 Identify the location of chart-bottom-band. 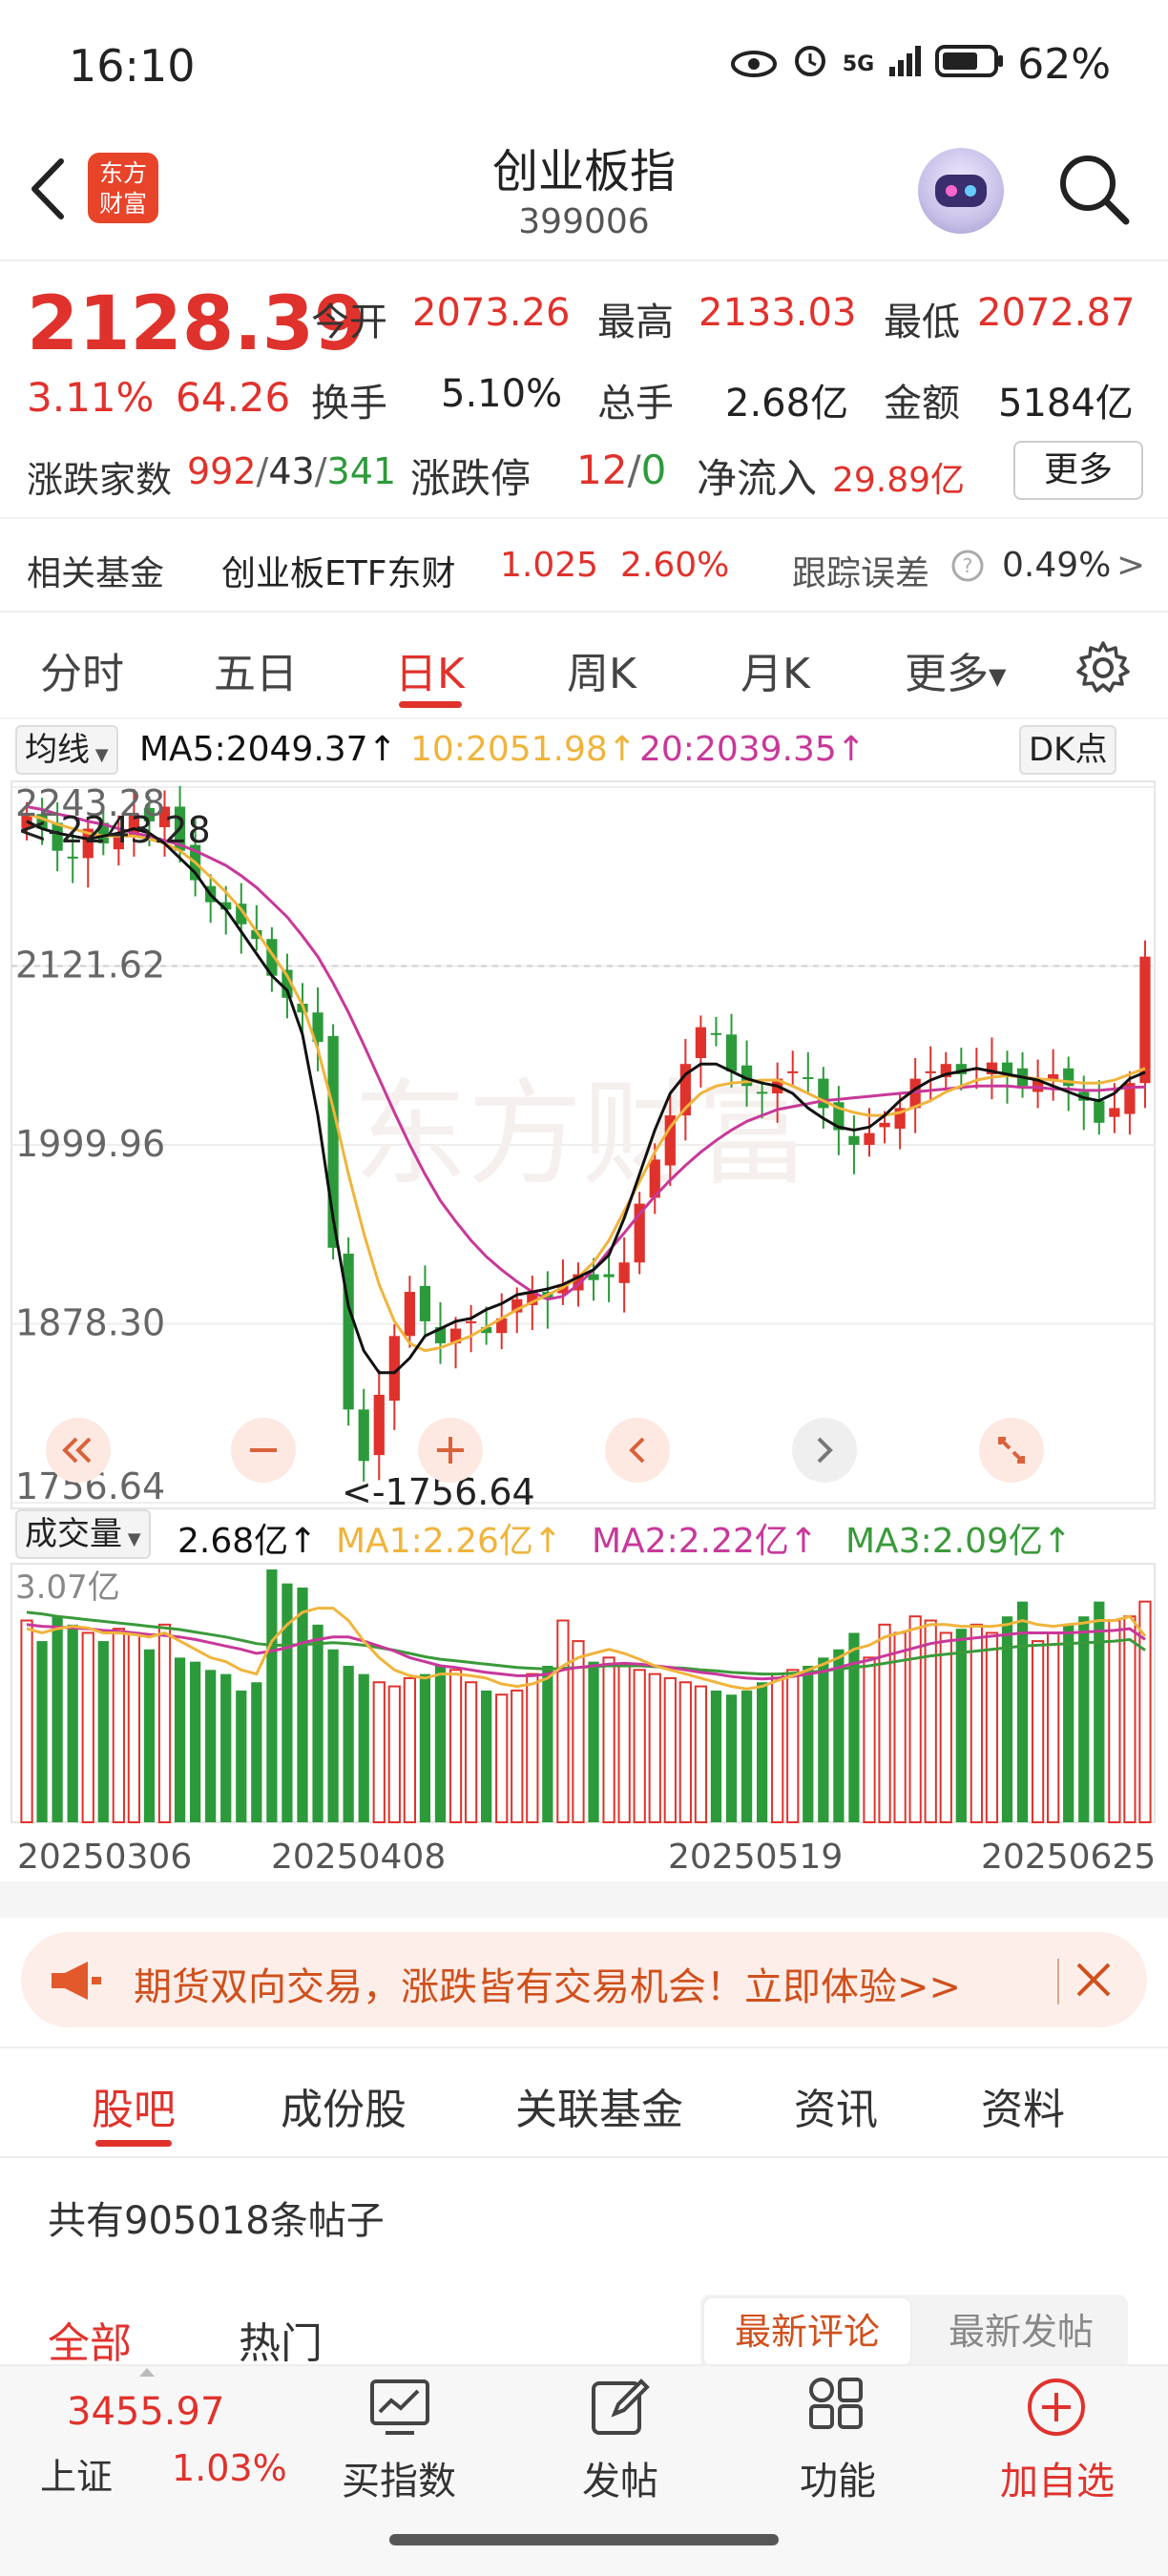
(584, 1899).